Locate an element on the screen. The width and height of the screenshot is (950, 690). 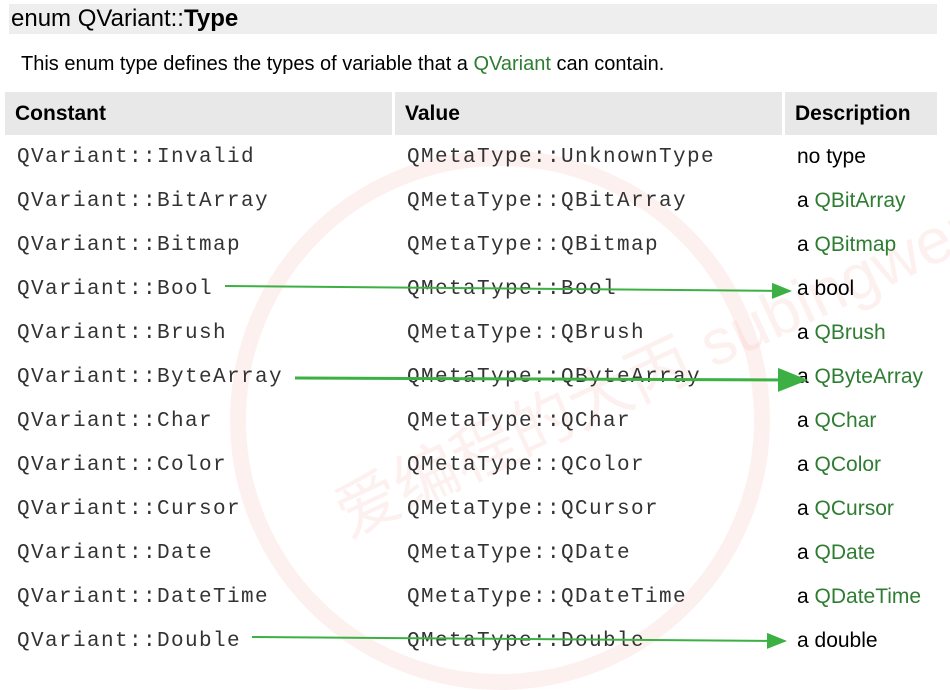
description-cell: a QColor is located at coordinates (861, 465).